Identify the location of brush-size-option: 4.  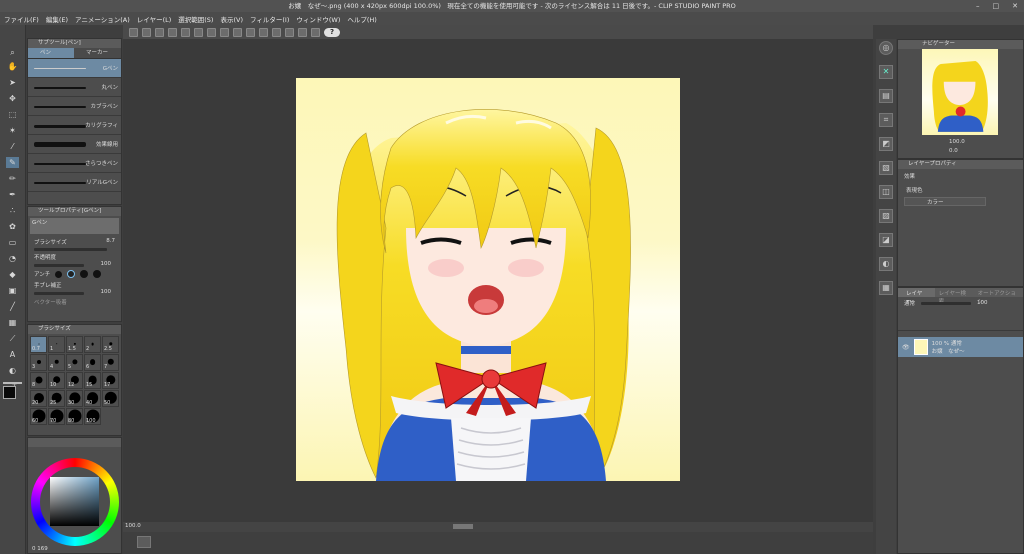
(56, 362).